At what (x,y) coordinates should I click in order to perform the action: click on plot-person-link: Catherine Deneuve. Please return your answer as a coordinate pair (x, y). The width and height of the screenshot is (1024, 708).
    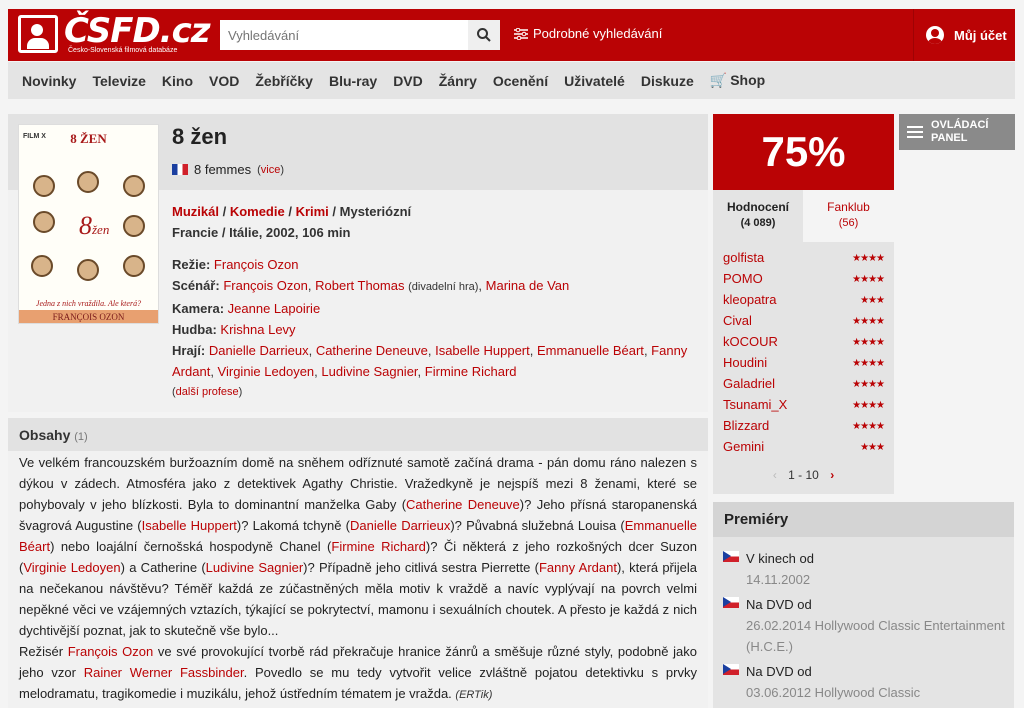
    Looking at the image, I should click on (463, 504).